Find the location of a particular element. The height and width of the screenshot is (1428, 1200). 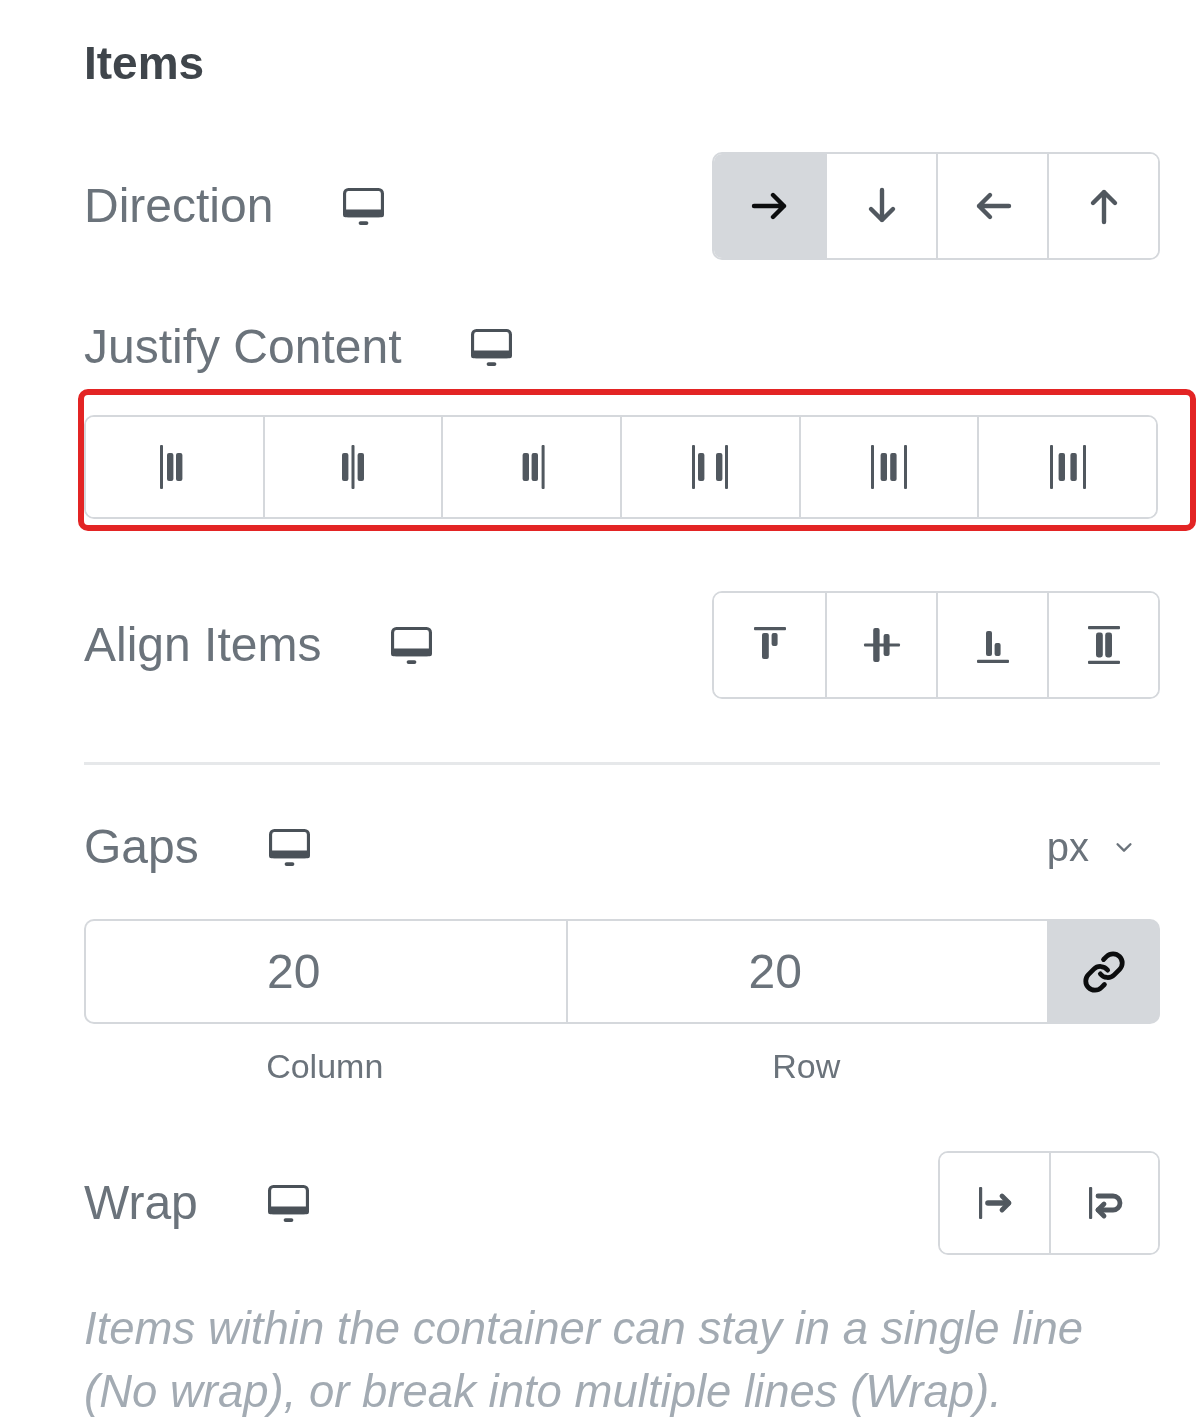

link-button is located at coordinates (1103, 971).